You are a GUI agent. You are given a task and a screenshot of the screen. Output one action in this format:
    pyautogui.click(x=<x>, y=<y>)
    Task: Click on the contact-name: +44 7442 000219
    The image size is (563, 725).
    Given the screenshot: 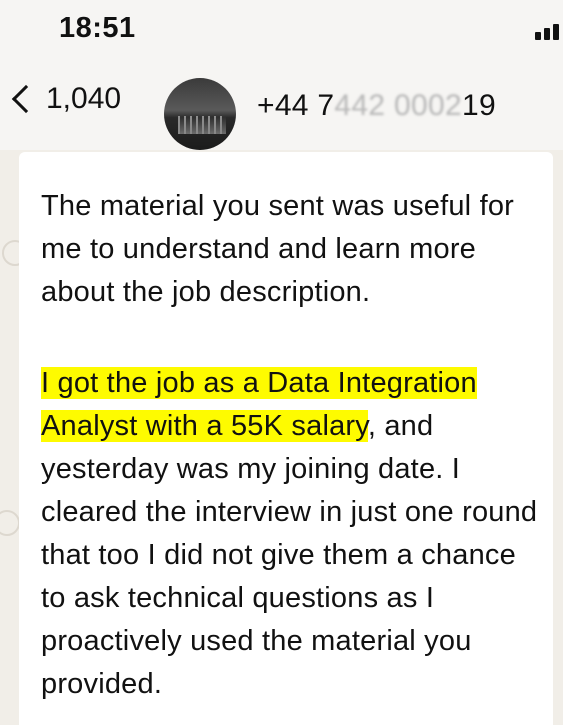 What is the action you would take?
    pyautogui.click(x=376, y=106)
    